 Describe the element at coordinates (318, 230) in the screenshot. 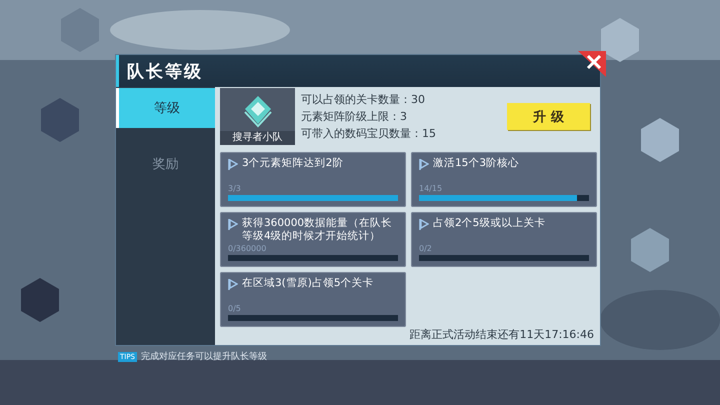

I see `task-text: 获得360000数据能量（在队长等级4级的时候才开始统计）` at that location.